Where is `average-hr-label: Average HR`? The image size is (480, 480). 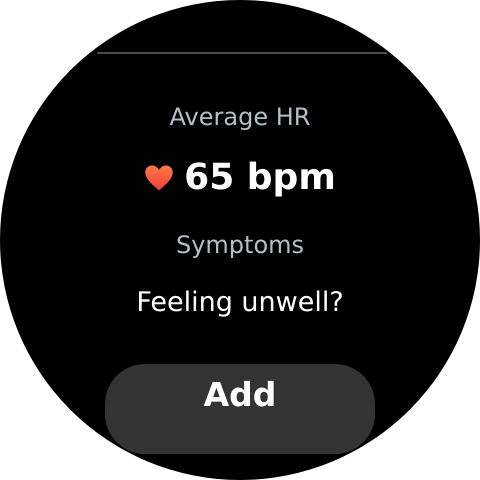
average-hr-label: Average HR is located at coordinates (240, 117).